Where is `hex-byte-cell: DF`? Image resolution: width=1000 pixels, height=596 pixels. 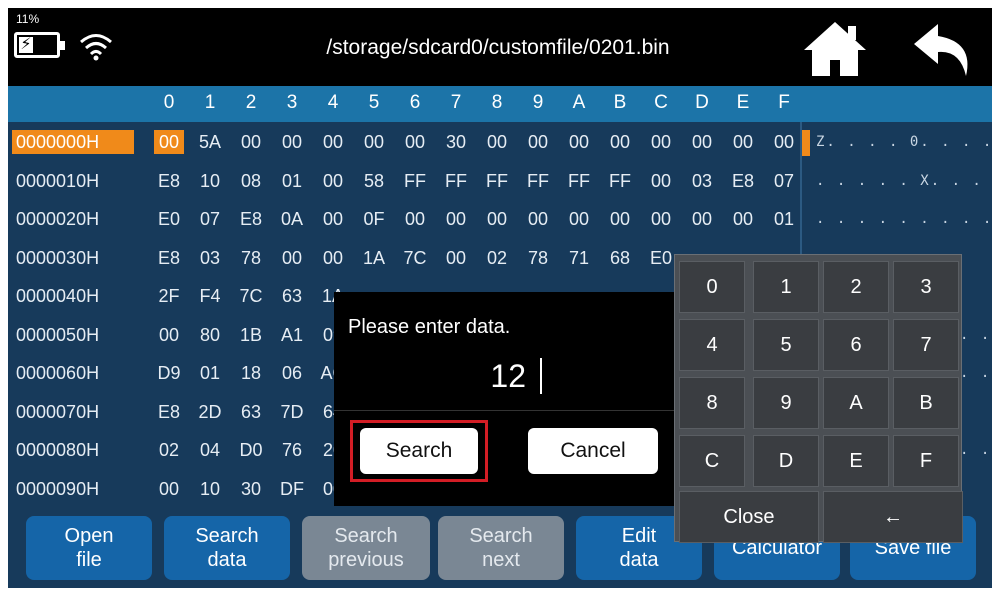
hex-byte-cell: DF is located at coordinates (292, 489).